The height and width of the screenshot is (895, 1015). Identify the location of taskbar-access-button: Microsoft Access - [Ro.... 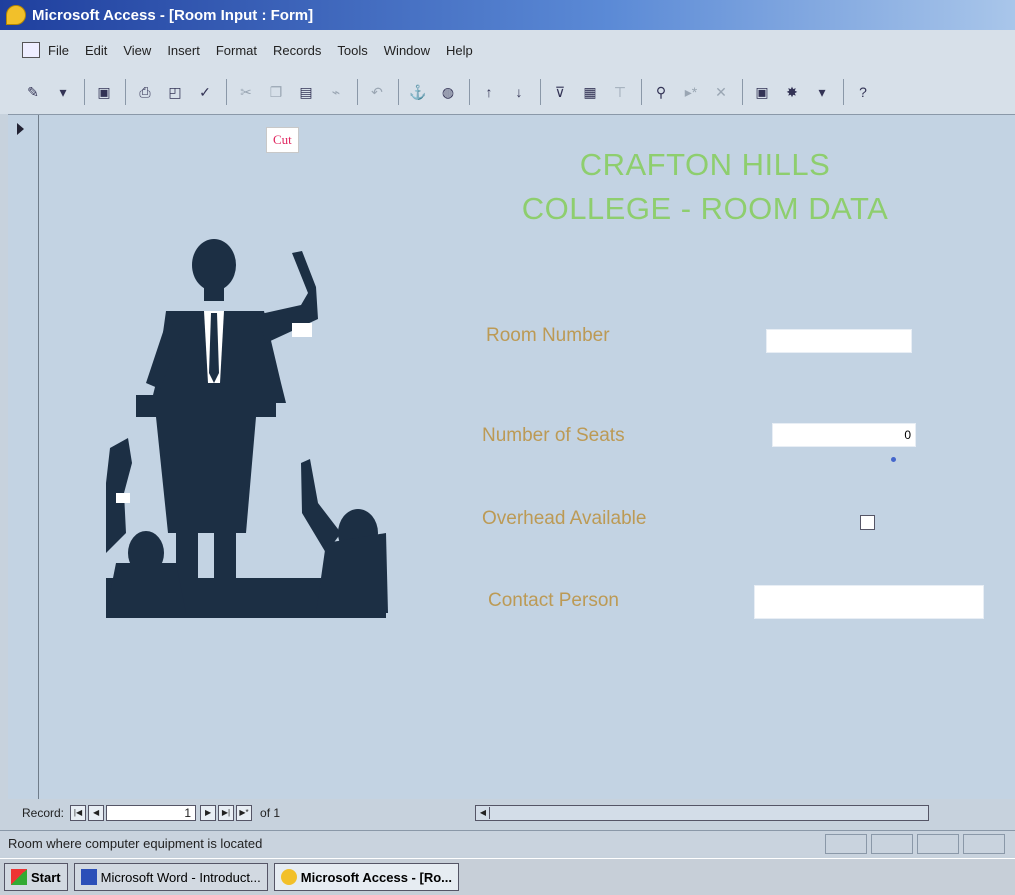
(366, 877).